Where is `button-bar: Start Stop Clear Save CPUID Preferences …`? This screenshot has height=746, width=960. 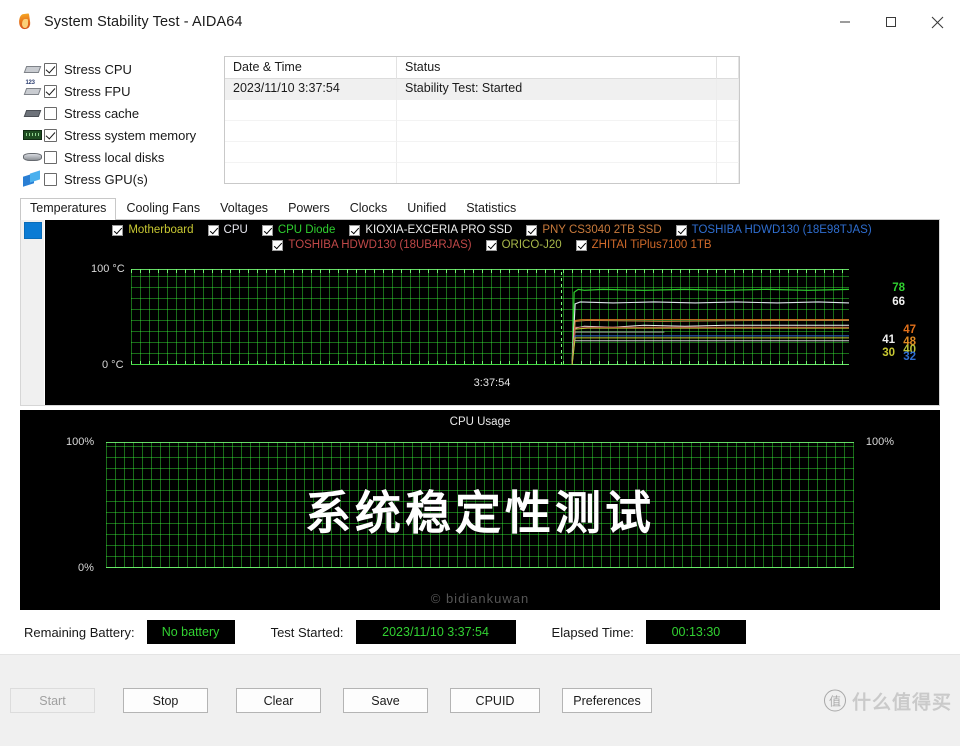
button-bar: Start Stop Clear Save CPUID Preferences … is located at coordinates (480, 700).